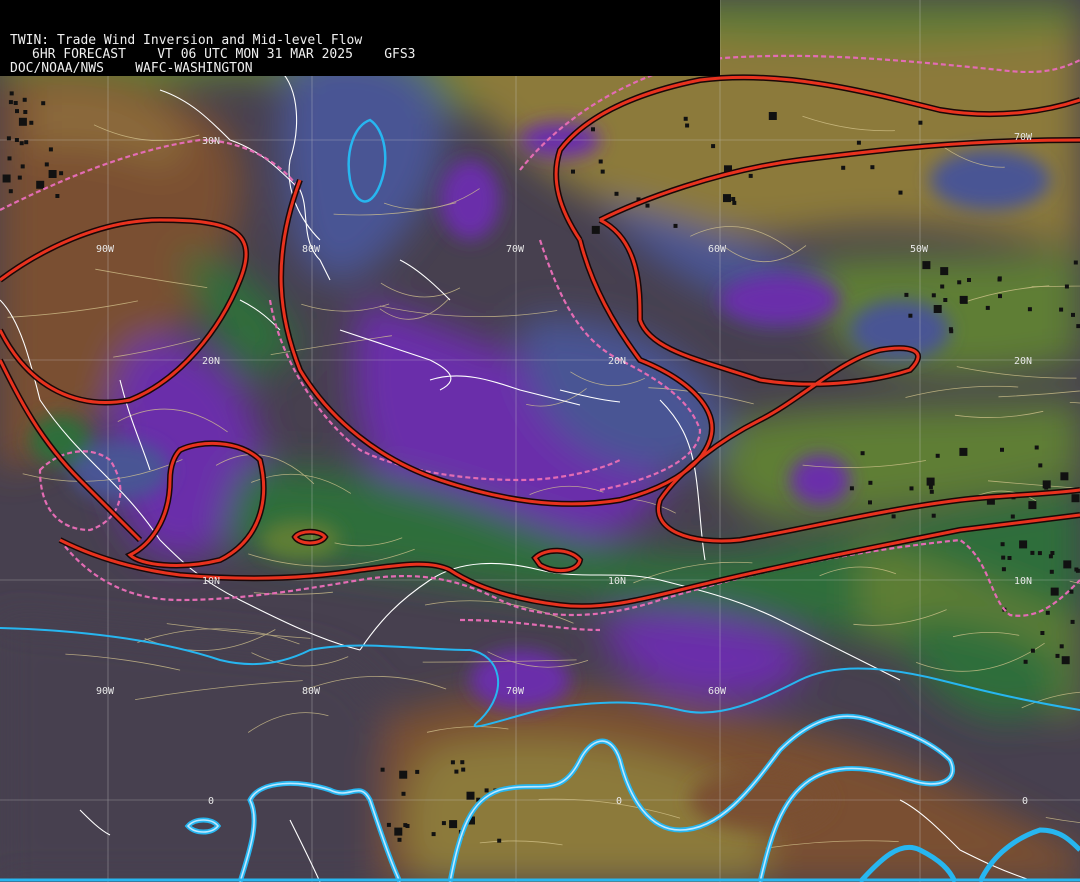  I want to click on lat-label: 30N, so click(211, 141).